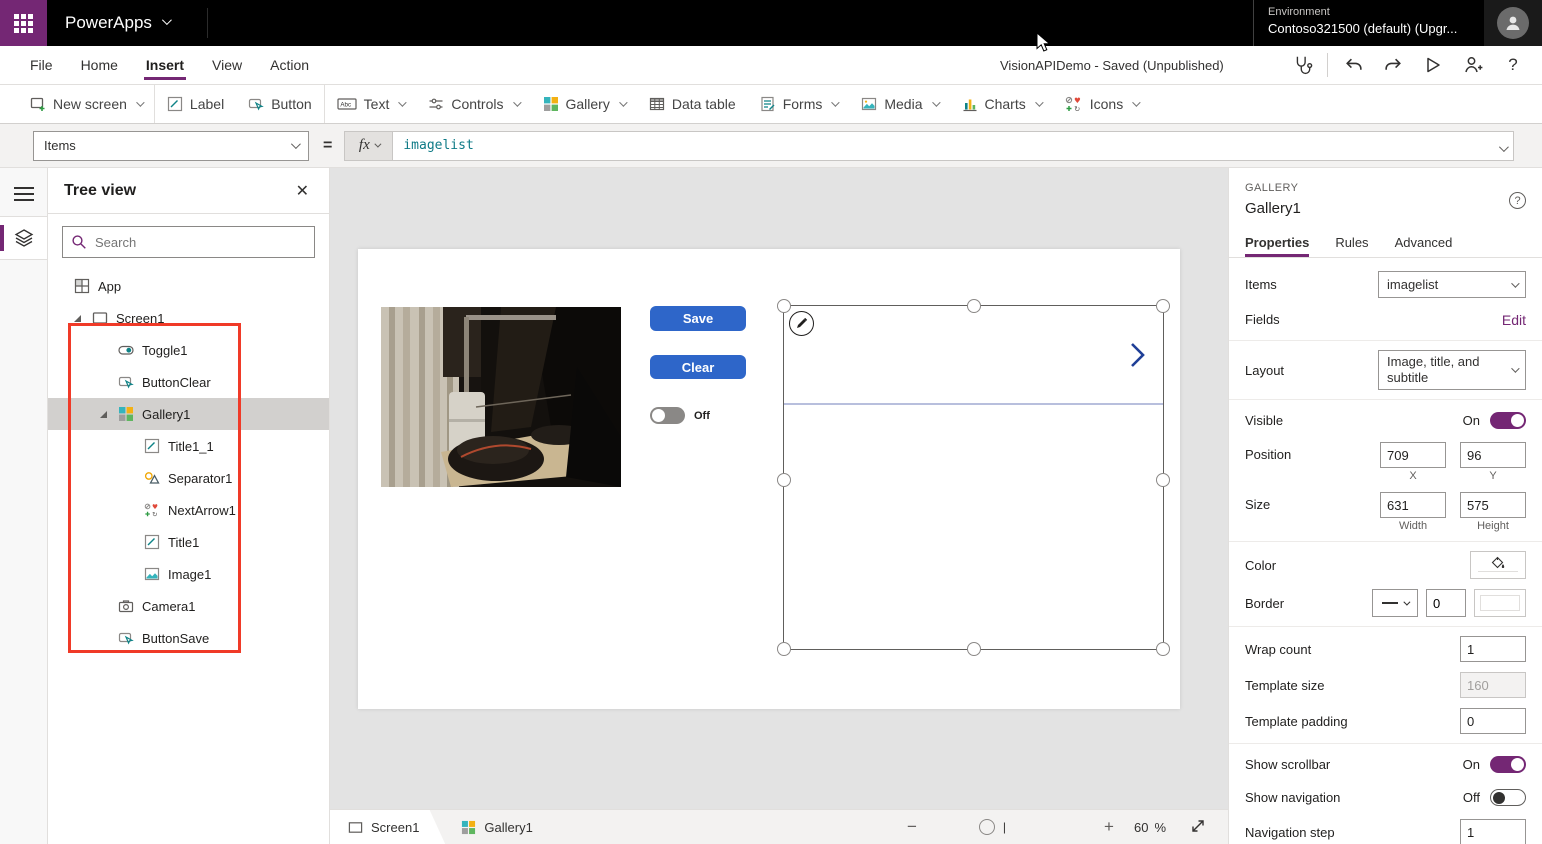 Image resolution: width=1542 pixels, height=844 pixels. Describe the element at coordinates (1500, 603) in the screenshot. I see `border-color-swatch` at that location.